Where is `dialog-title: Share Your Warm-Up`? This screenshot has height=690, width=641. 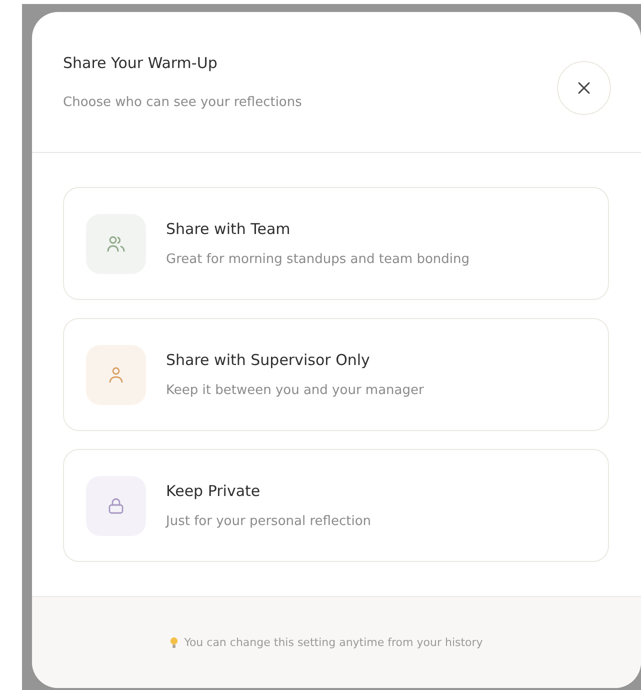
dialog-title: Share Your Warm-Up is located at coordinates (140, 63).